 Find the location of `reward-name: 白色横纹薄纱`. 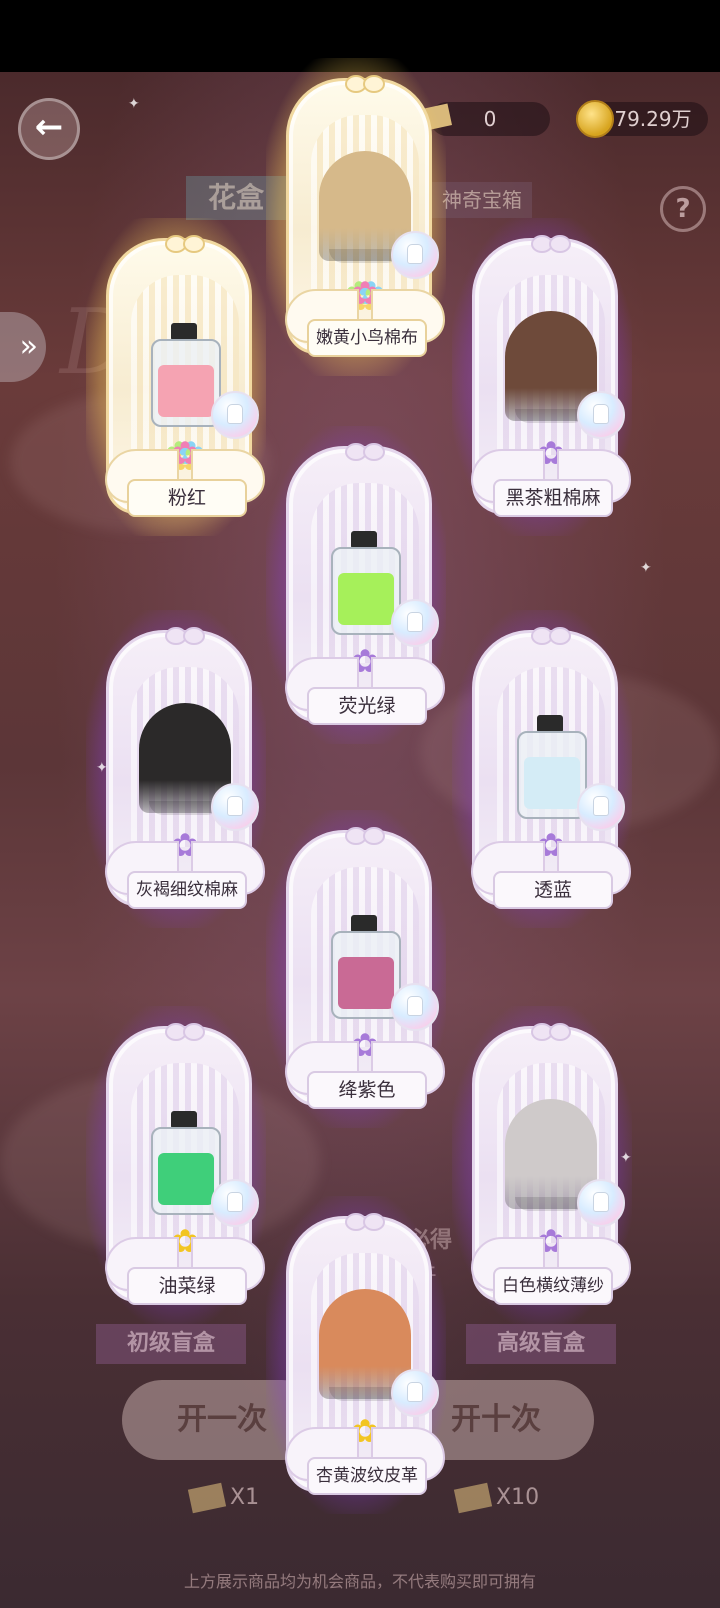

reward-name: 白色横纹薄纱 is located at coordinates (553, 1286).